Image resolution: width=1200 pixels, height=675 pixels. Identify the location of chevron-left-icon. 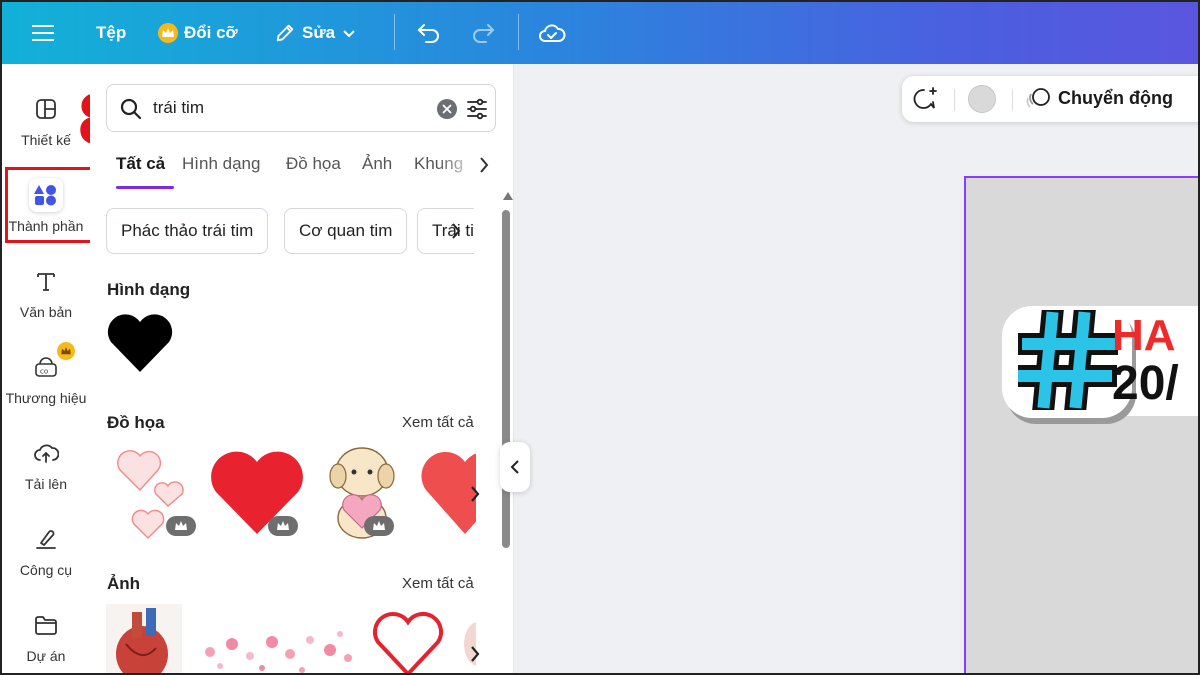
(514, 467).